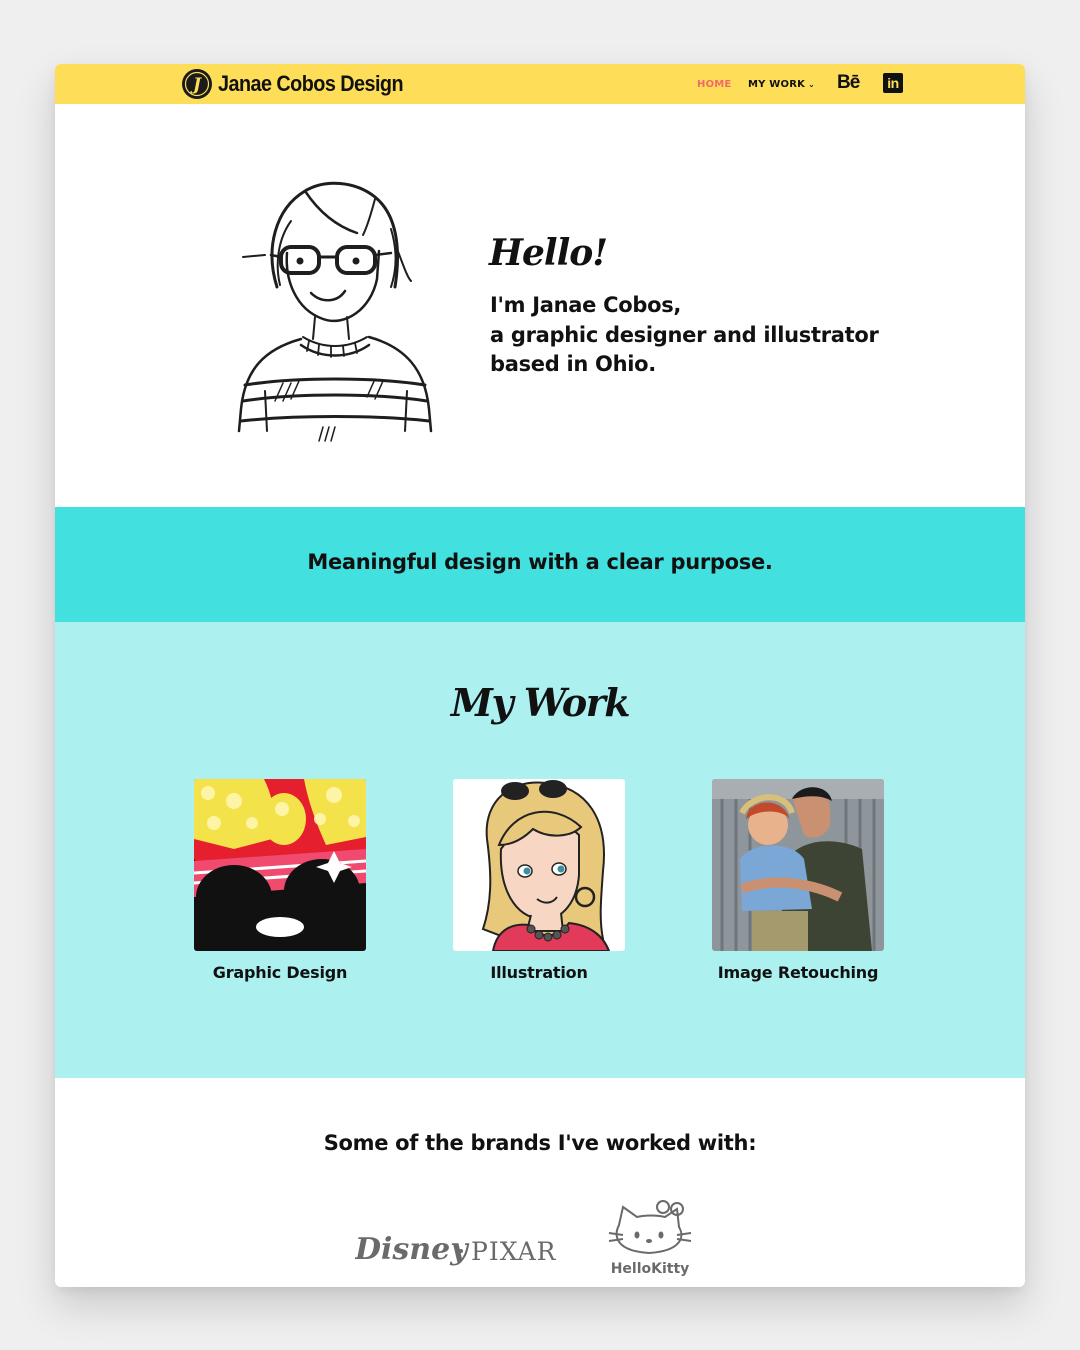 The image size is (1080, 1350). I want to click on work-card-label: Graphic Design, so click(280, 972).